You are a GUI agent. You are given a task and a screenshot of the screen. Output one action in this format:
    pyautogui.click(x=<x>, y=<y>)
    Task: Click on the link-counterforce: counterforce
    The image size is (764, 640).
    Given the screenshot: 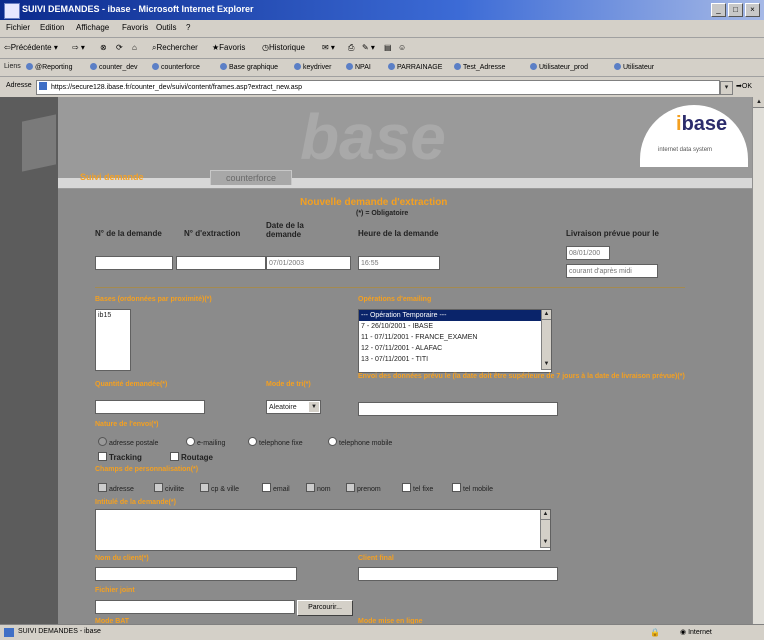 What is the action you would take?
    pyautogui.click(x=176, y=67)
    